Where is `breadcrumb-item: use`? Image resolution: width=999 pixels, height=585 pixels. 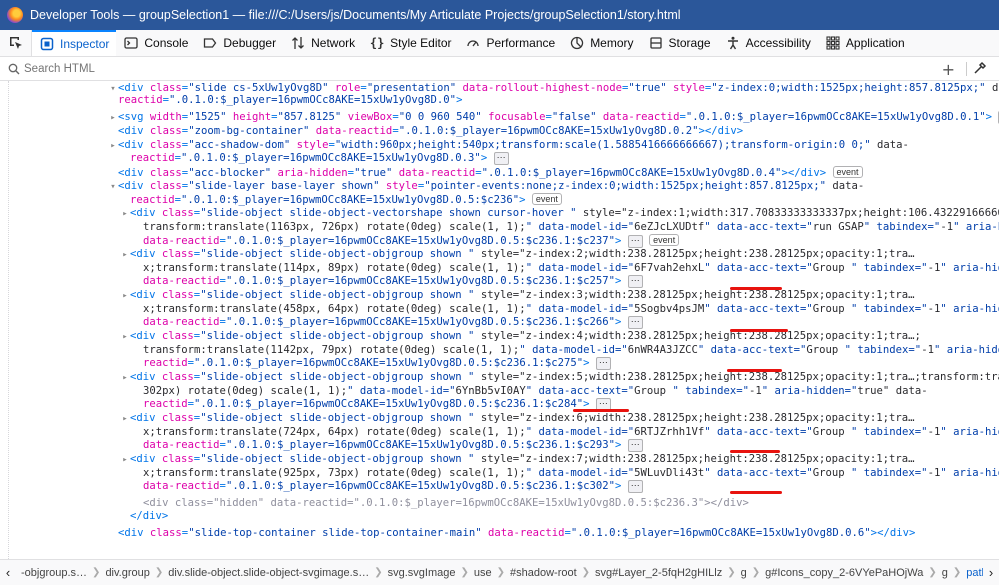
breadcrumb-item: use is located at coordinates (483, 573).